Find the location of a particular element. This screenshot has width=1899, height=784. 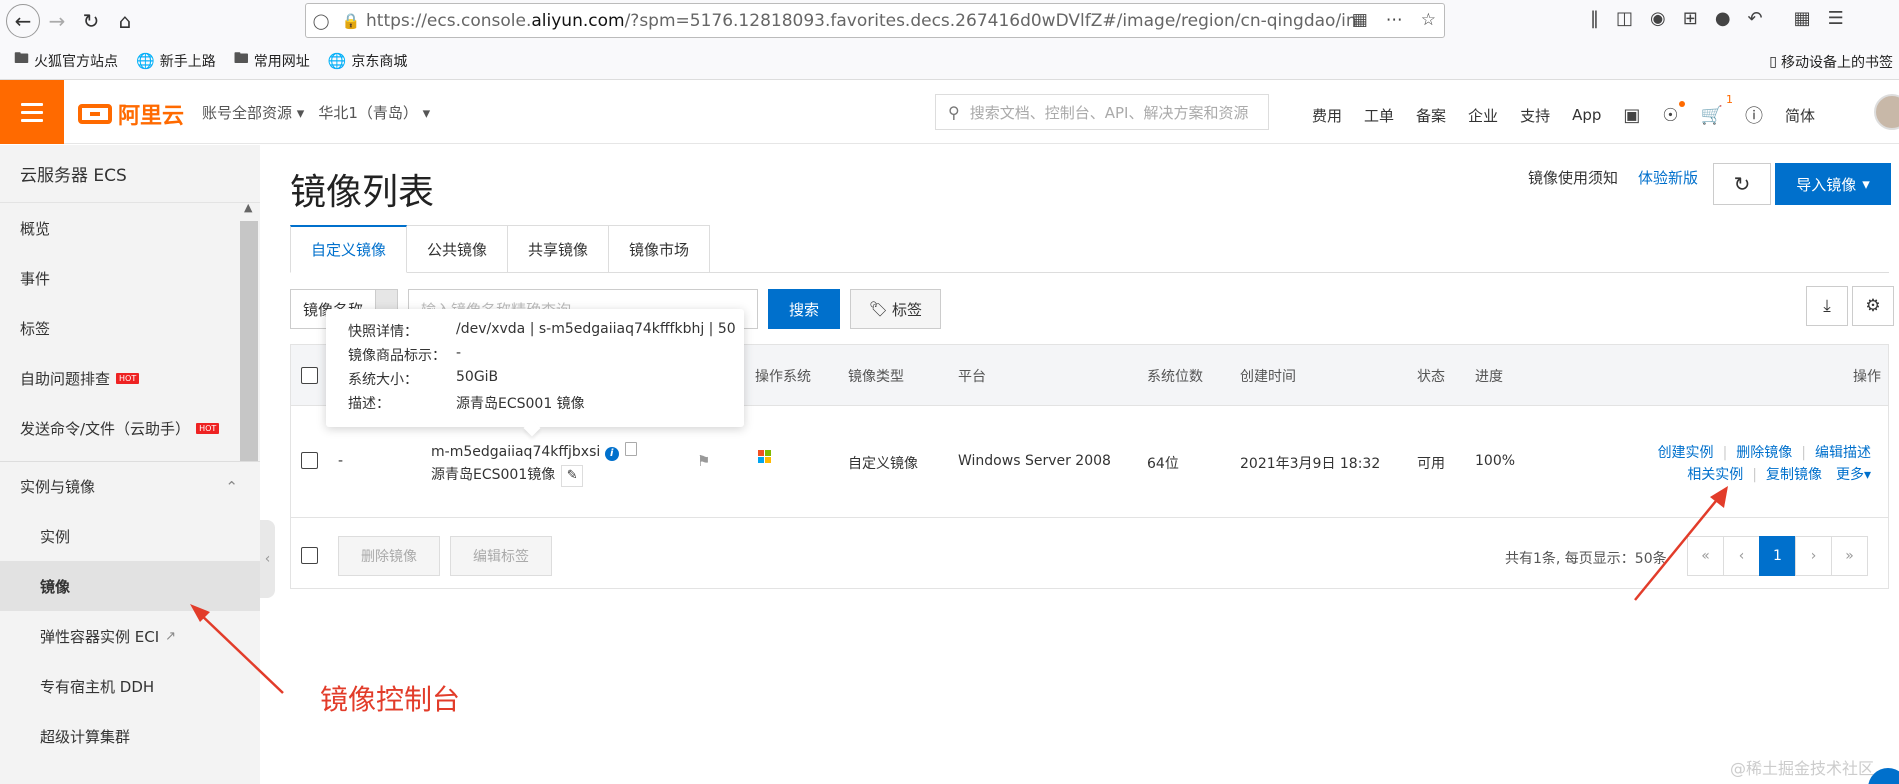

sidebar-item-instances: 实例 is located at coordinates (130, 536).